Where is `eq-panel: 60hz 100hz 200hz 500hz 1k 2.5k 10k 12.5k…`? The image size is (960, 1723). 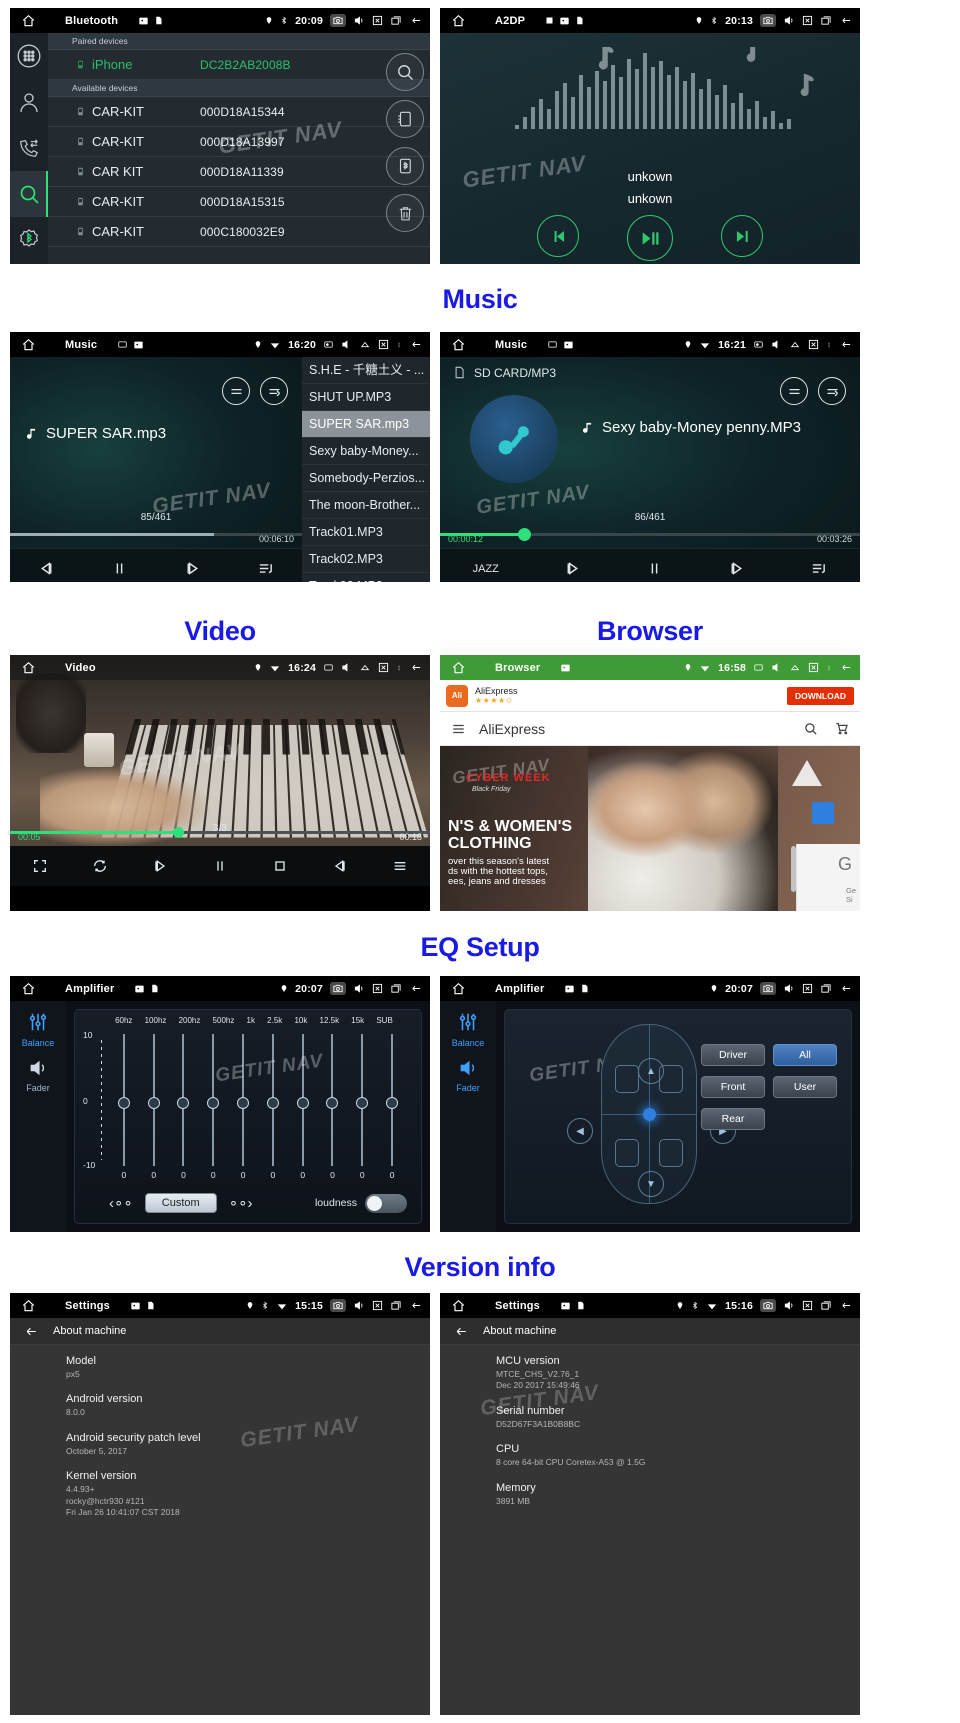
eq-panel: 60hz 100hz 200hz 500hz 1k 2.5k 10k 12.5k… is located at coordinates (248, 1116).